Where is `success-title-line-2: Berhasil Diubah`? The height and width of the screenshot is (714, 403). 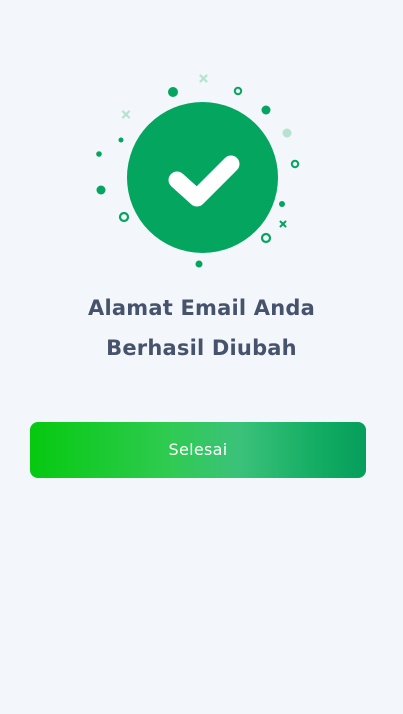 success-title-line-2: Berhasil Diubah is located at coordinates (201, 348).